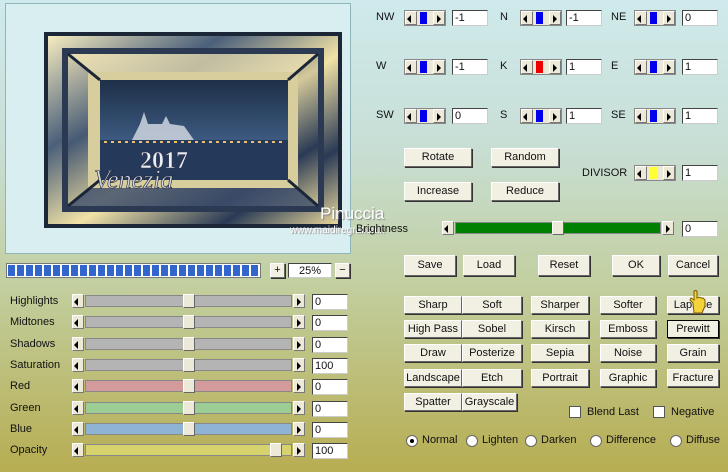 The height and width of the screenshot is (472, 728). I want to click on negative-checkbox, so click(659, 412).